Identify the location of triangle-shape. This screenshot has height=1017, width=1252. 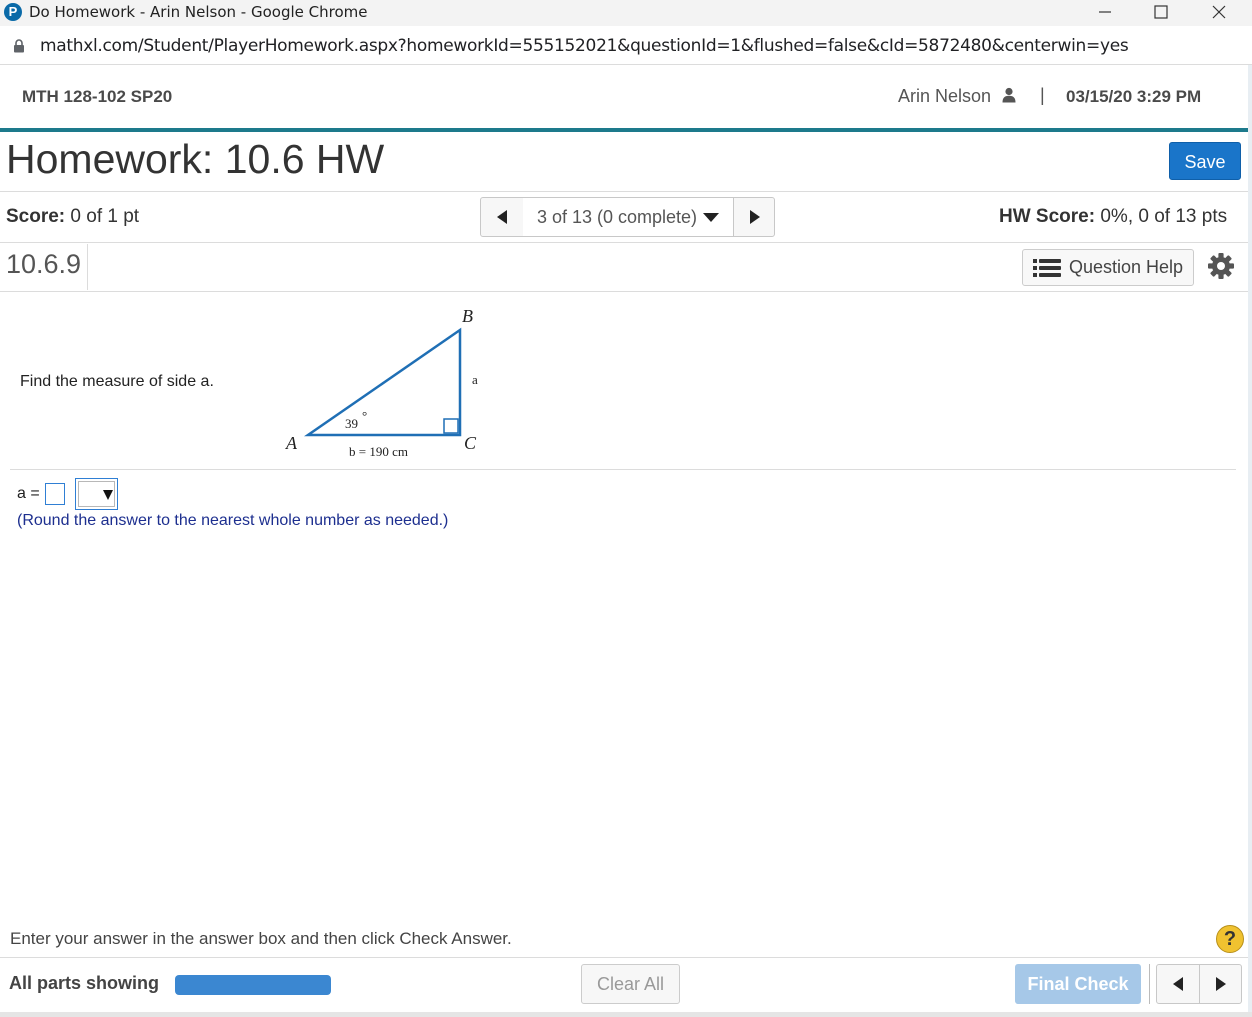
(382, 382).